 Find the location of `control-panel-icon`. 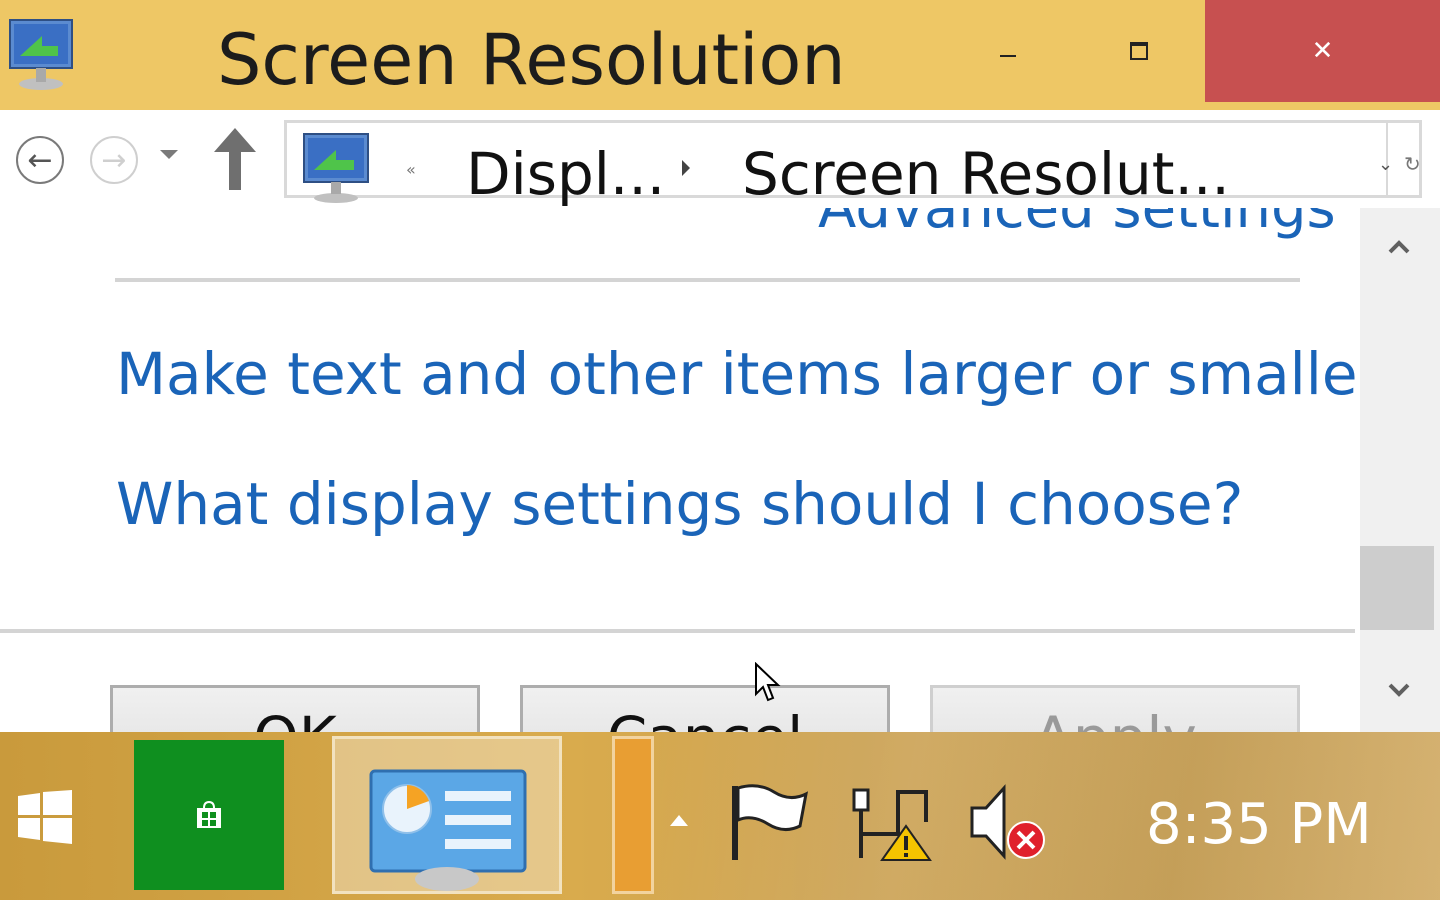

control-panel-icon is located at coordinates (448, 830).